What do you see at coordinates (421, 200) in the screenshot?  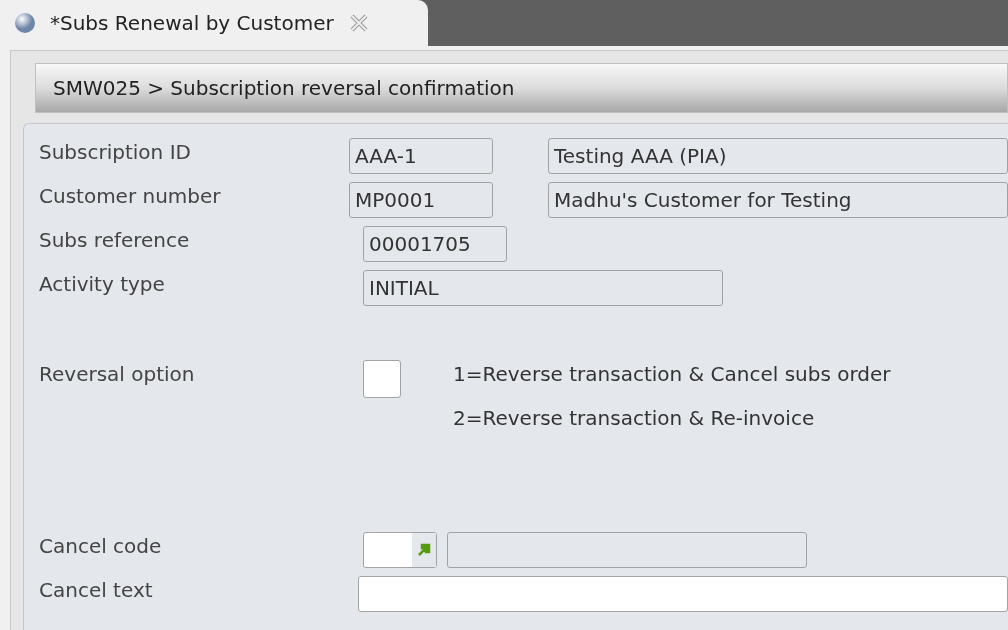 I see `code-field: MP0001` at bounding box center [421, 200].